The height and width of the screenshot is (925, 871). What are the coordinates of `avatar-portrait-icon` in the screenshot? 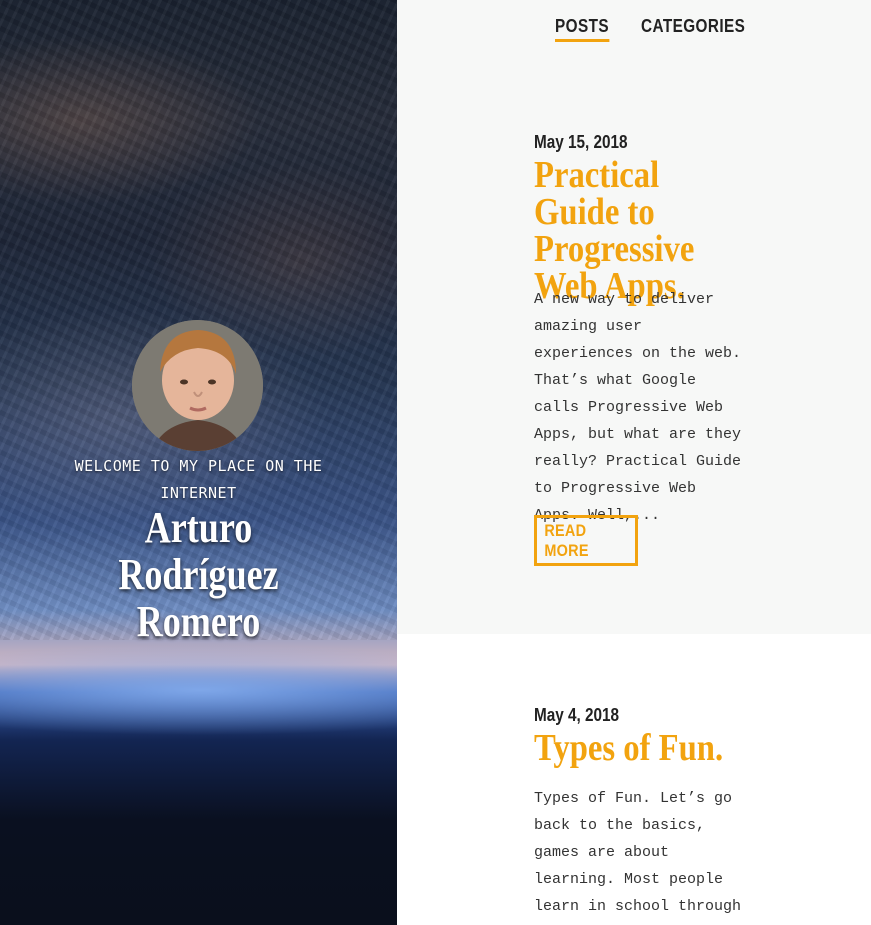 It's located at (197, 385).